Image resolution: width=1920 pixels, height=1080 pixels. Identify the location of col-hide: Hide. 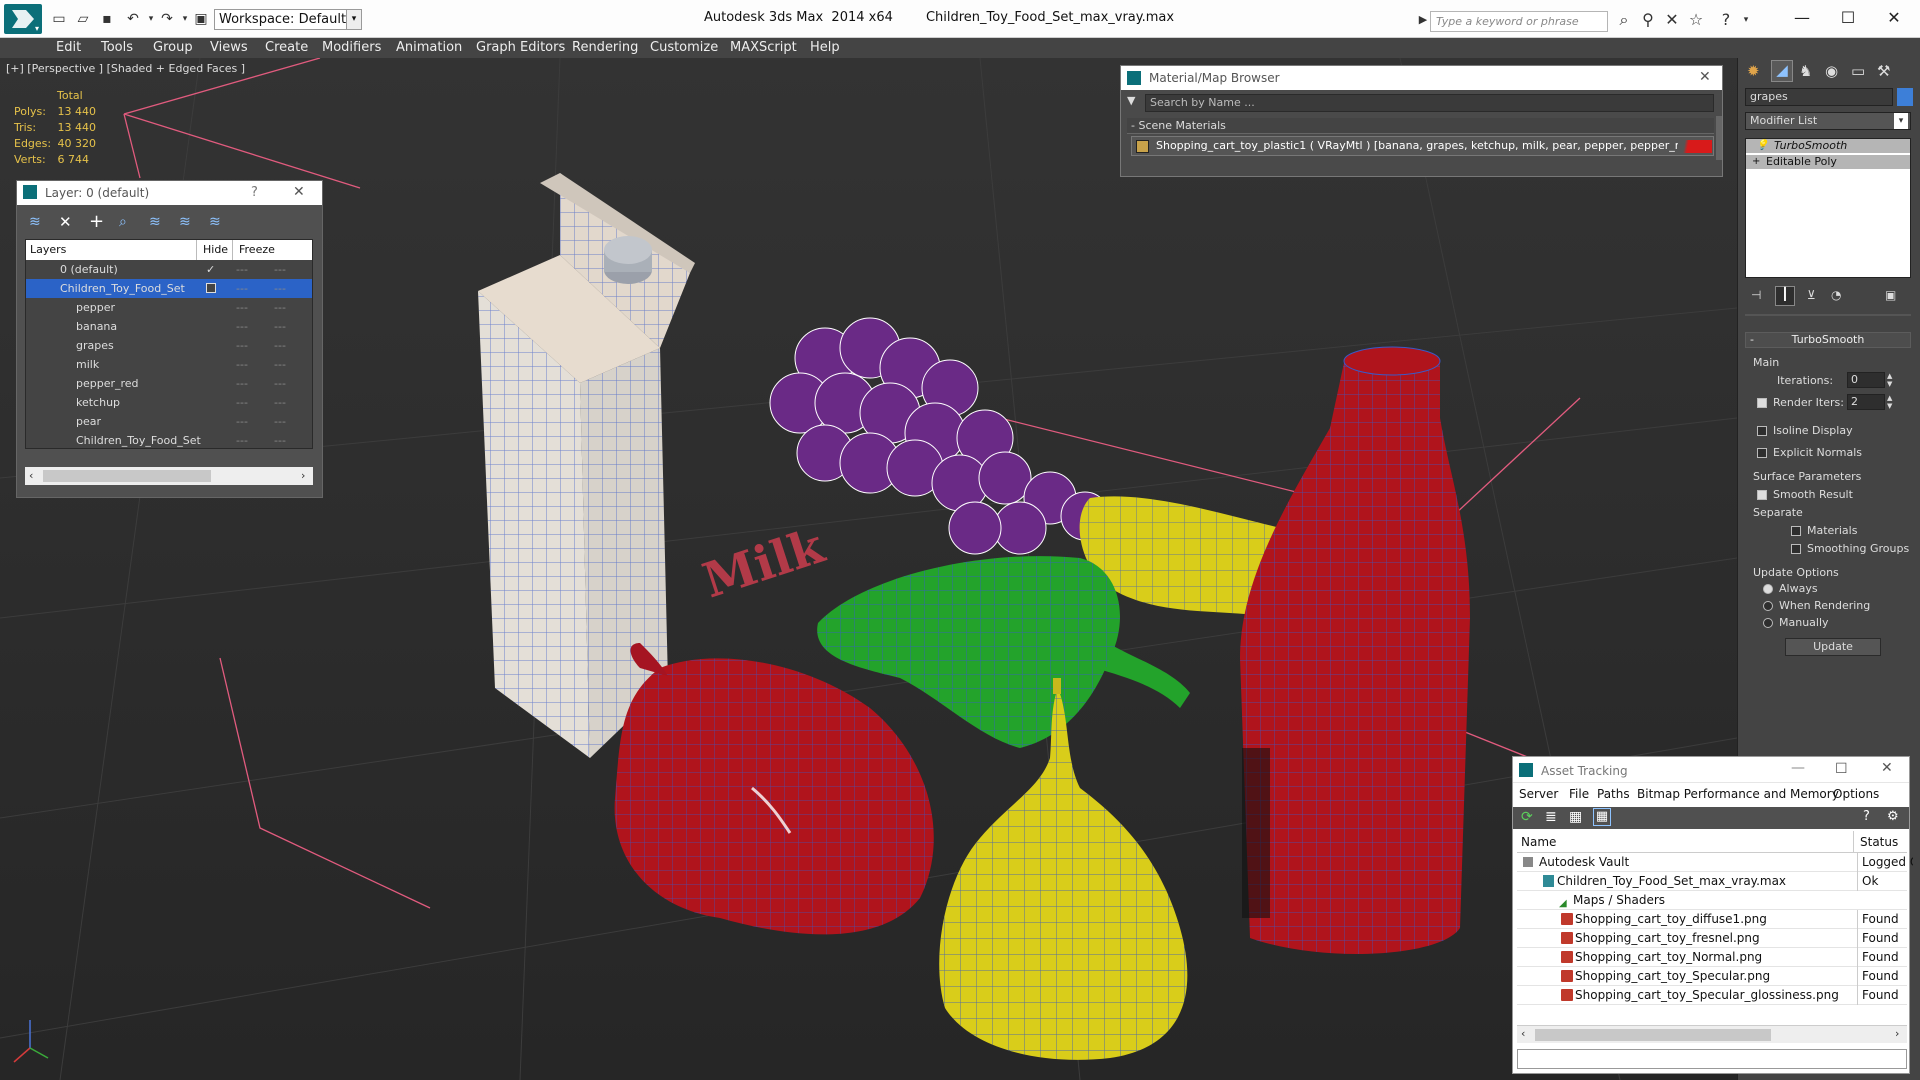
(212, 250).